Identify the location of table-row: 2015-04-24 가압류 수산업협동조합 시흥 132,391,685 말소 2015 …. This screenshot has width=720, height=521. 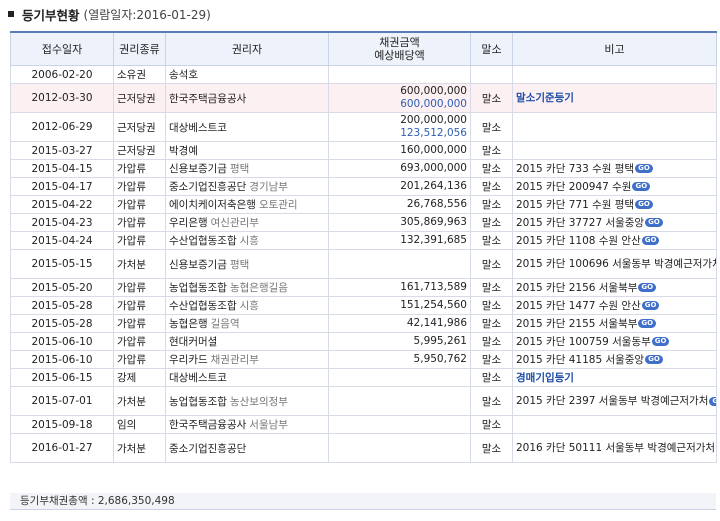
(363, 240).